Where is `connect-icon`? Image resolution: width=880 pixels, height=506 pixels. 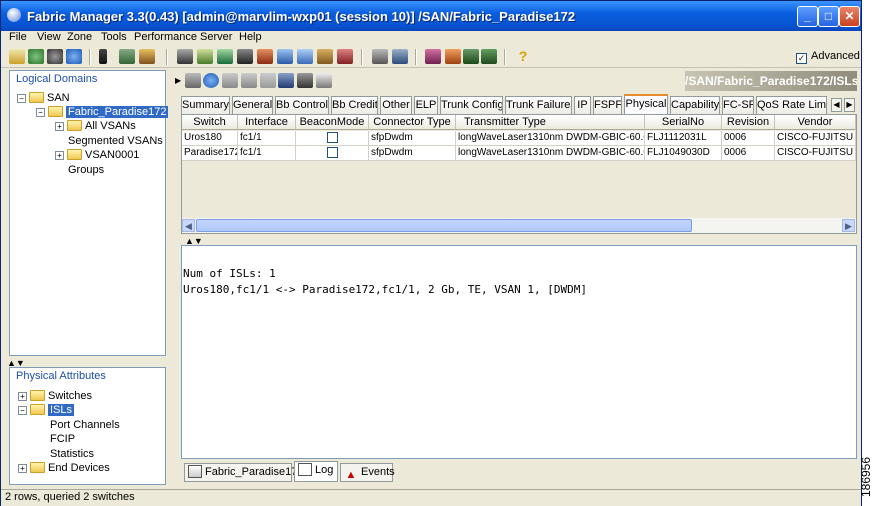 connect-icon is located at coordinates (185, 56).